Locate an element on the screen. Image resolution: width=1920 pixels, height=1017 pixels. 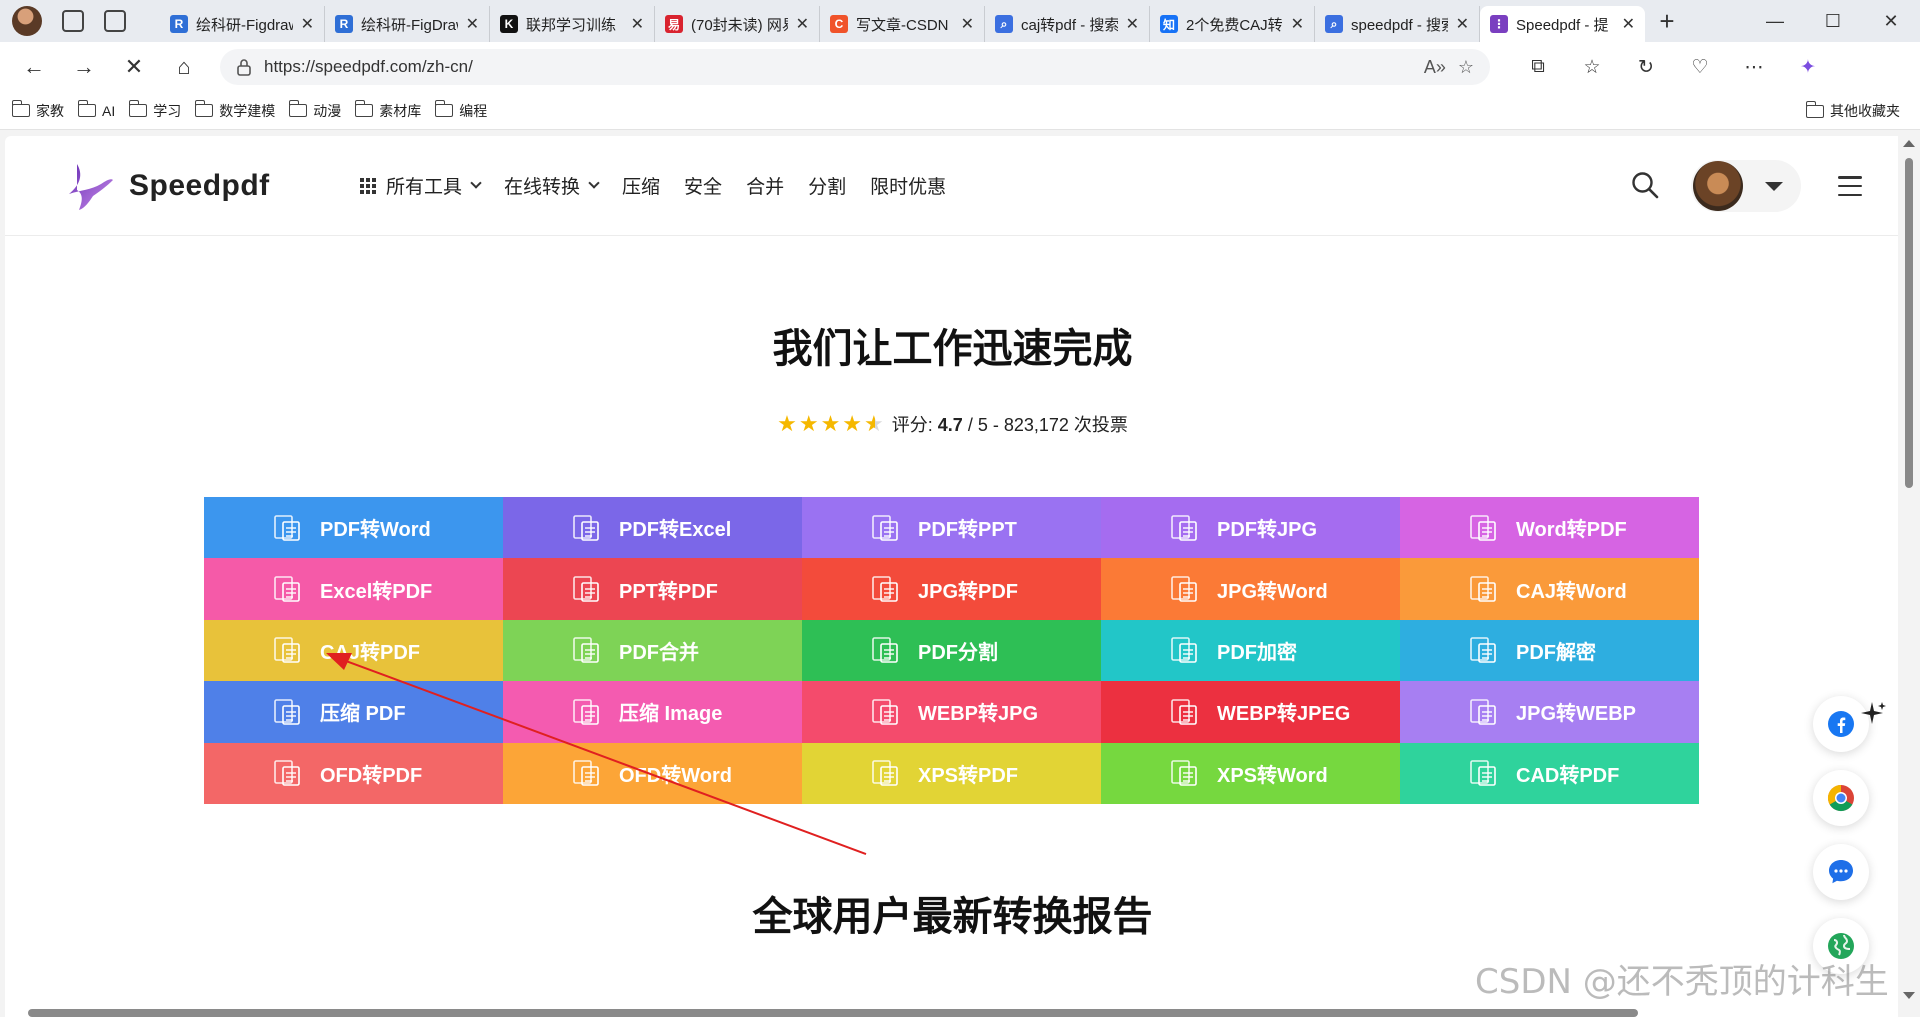
tool-tile: Word转PDF is located at coordinates (1549, 528).